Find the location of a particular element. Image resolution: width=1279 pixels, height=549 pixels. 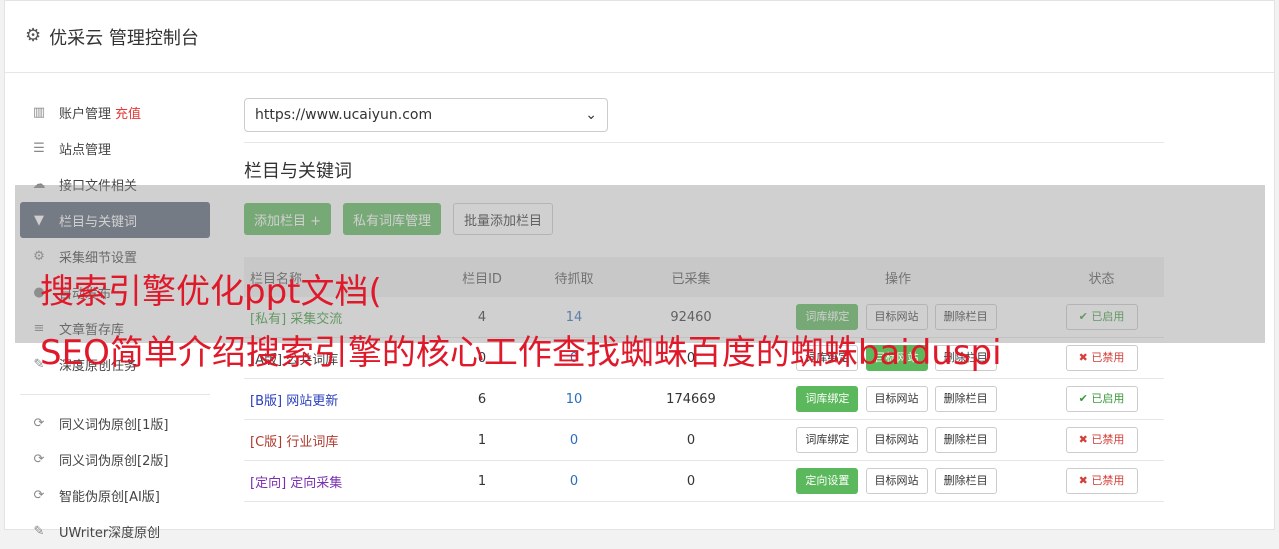

sidebar-item-account: ▥ 账户管理 充值 is located at coordinates (115, 112).